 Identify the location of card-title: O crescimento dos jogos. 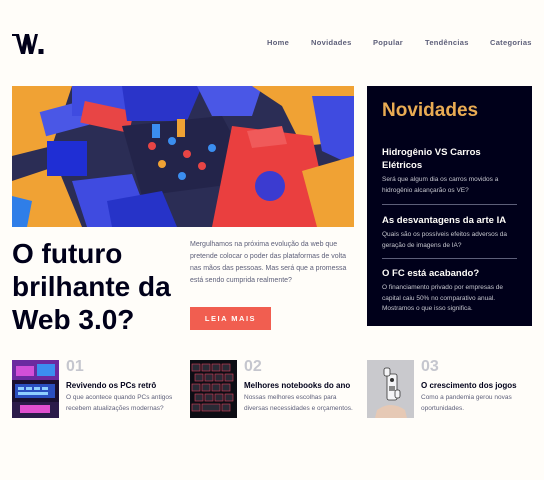
(469, 385).